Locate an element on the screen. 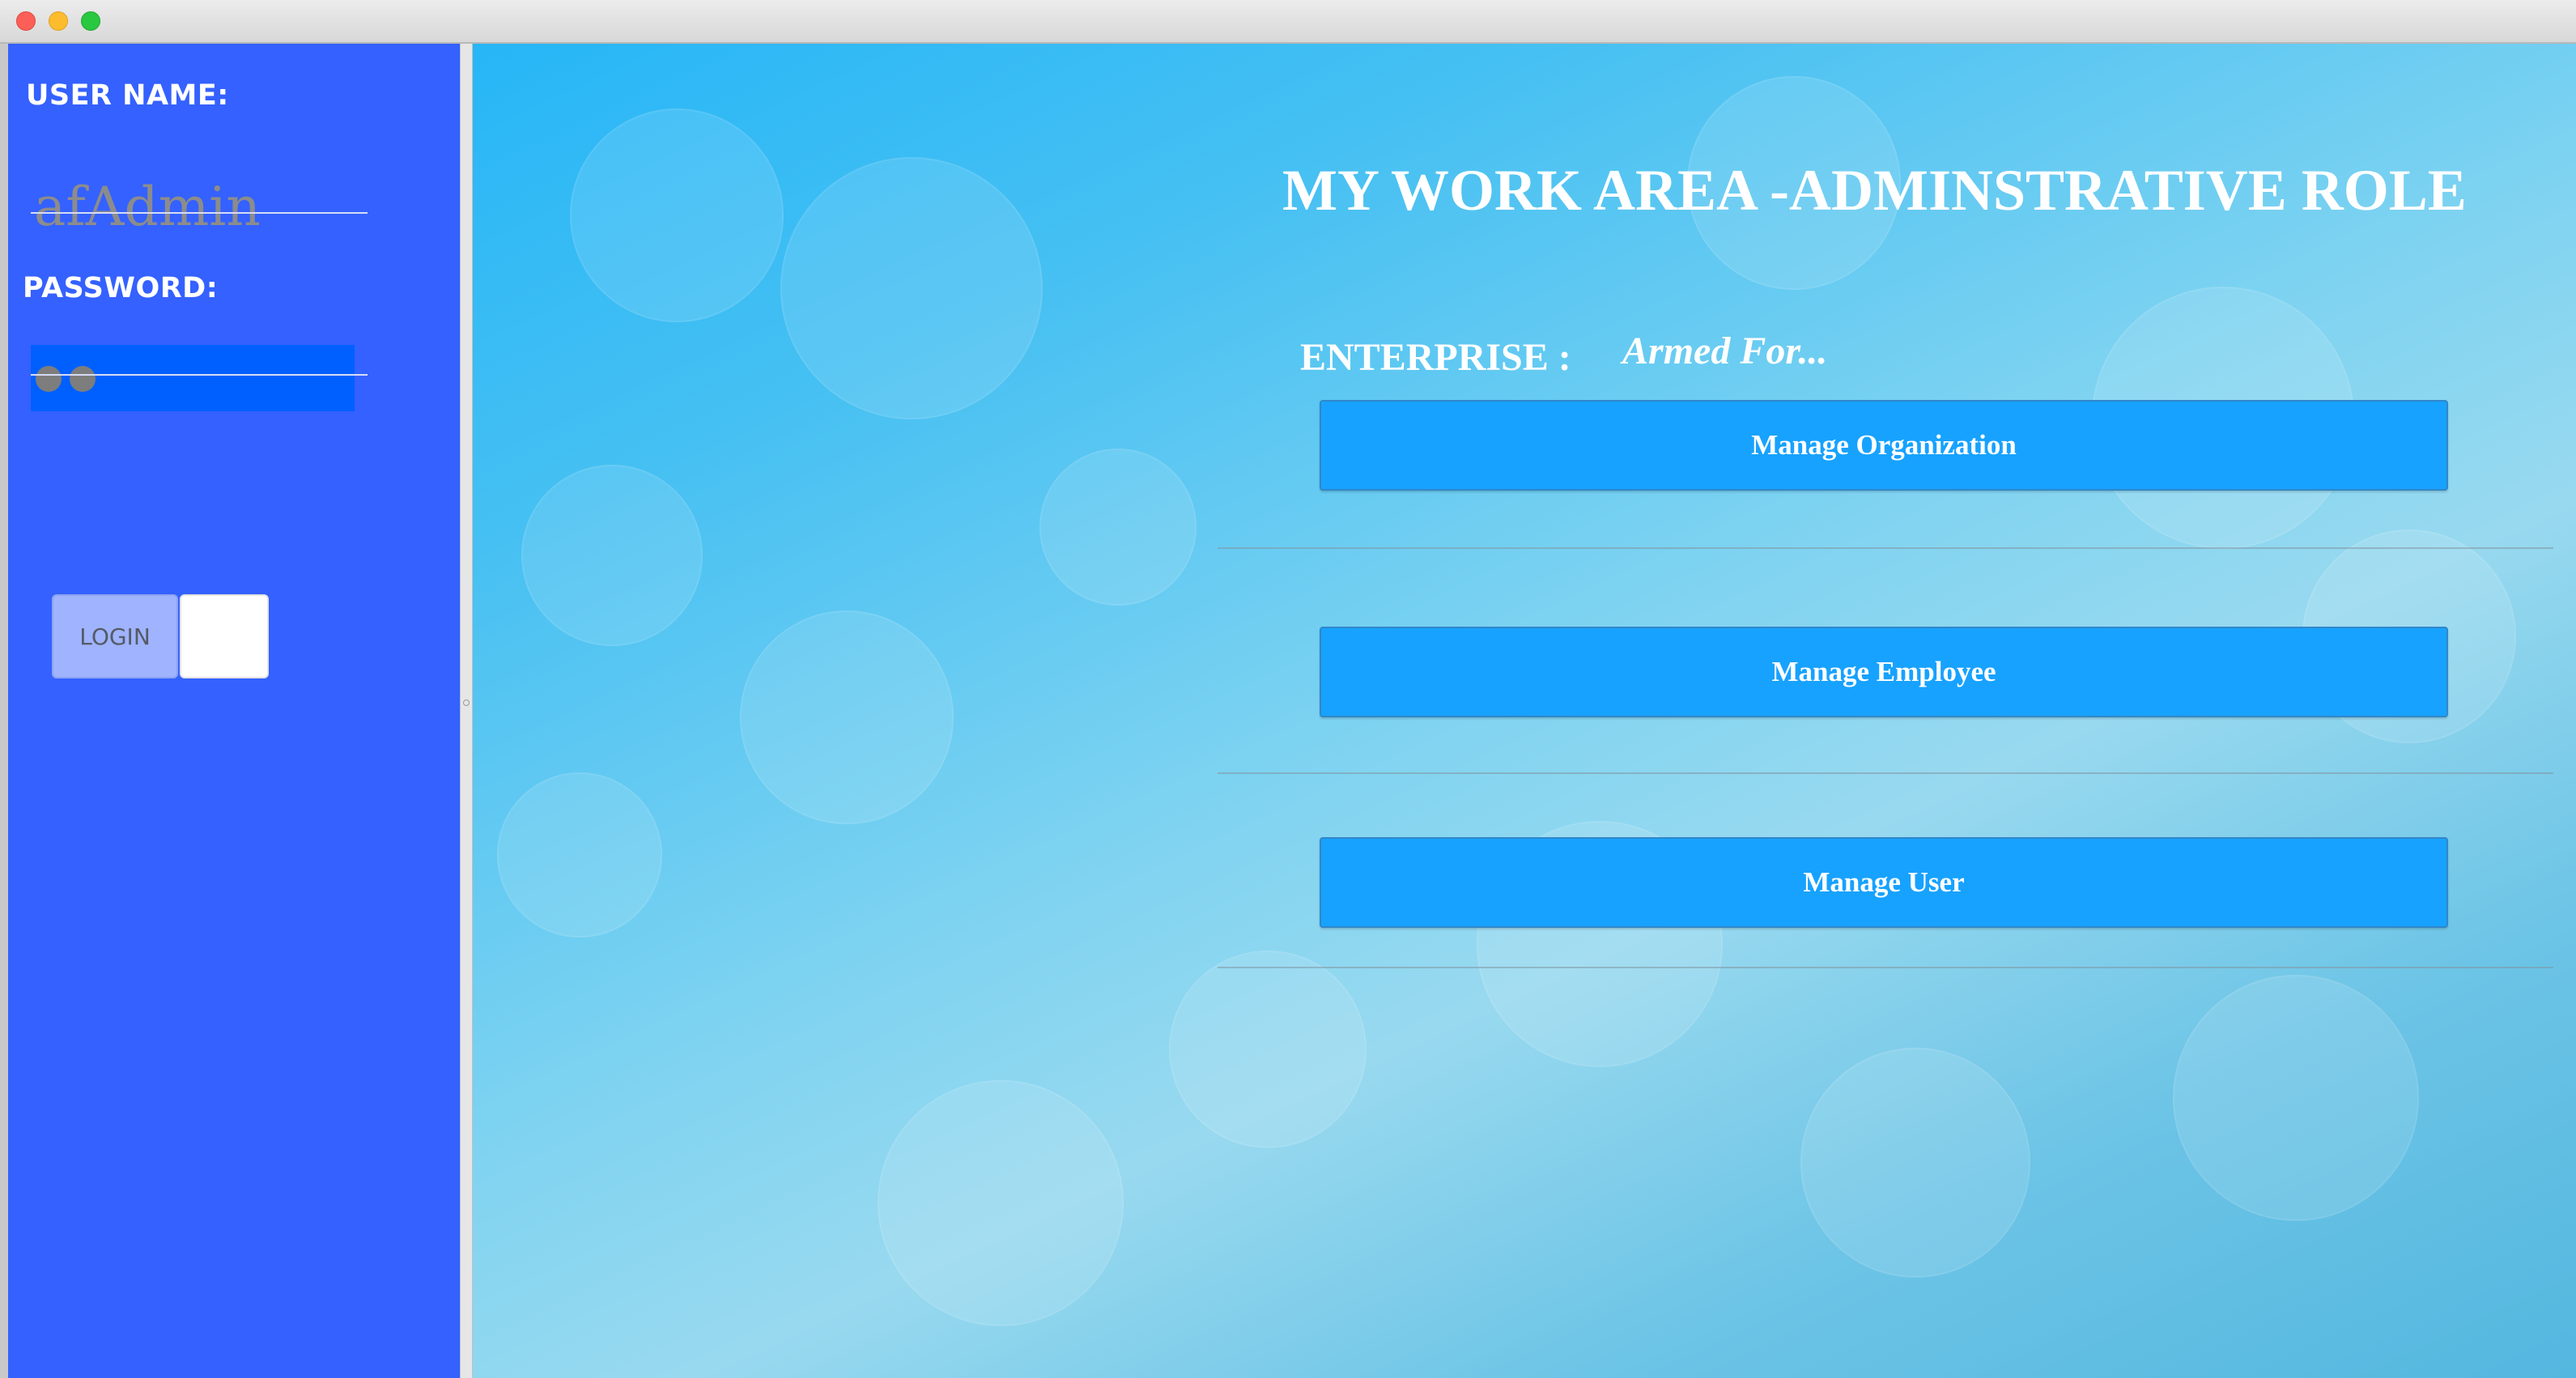 The width and height of the screenshot is (2576, 1378). enterprise-label: ENTERPRISE : is located at coordinates (1435, 357).